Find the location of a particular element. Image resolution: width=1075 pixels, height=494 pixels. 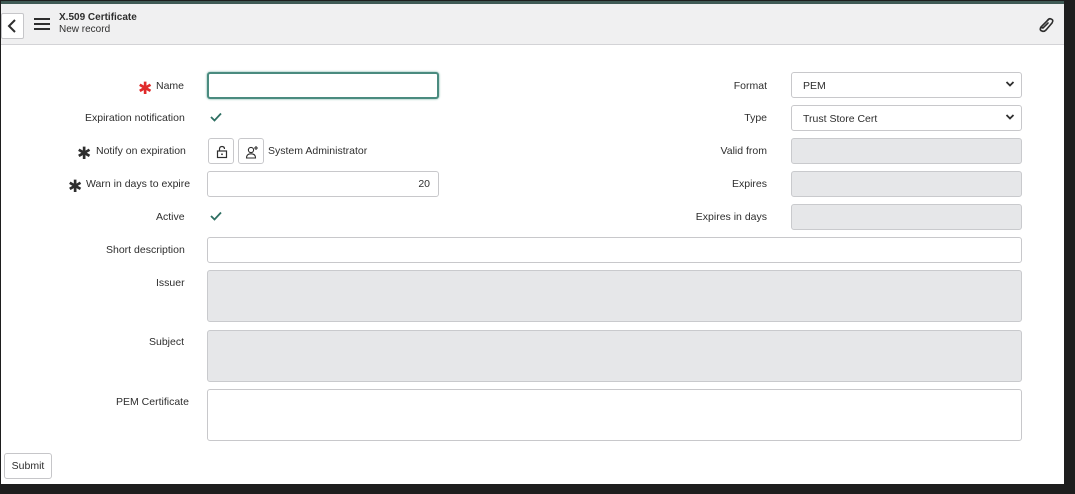

issuer-field is located at coordinates (614, 296).